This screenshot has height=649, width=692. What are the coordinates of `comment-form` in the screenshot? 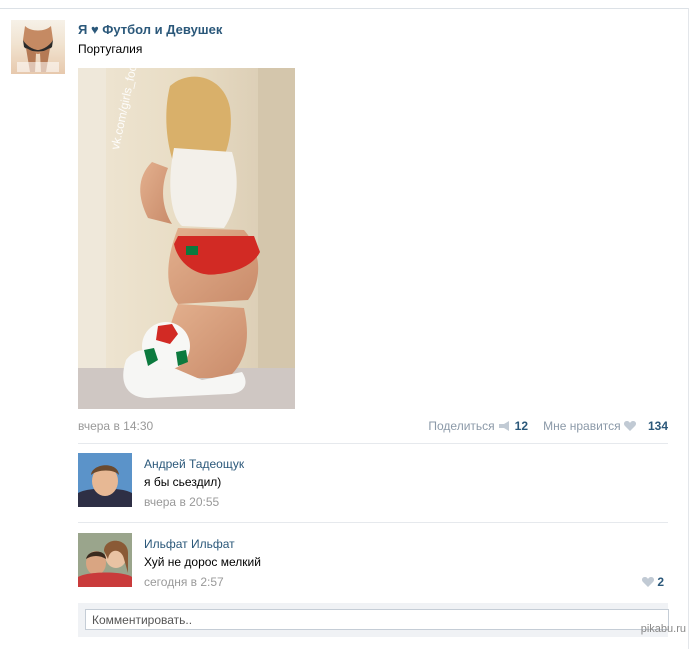 It's located at (373, 620).